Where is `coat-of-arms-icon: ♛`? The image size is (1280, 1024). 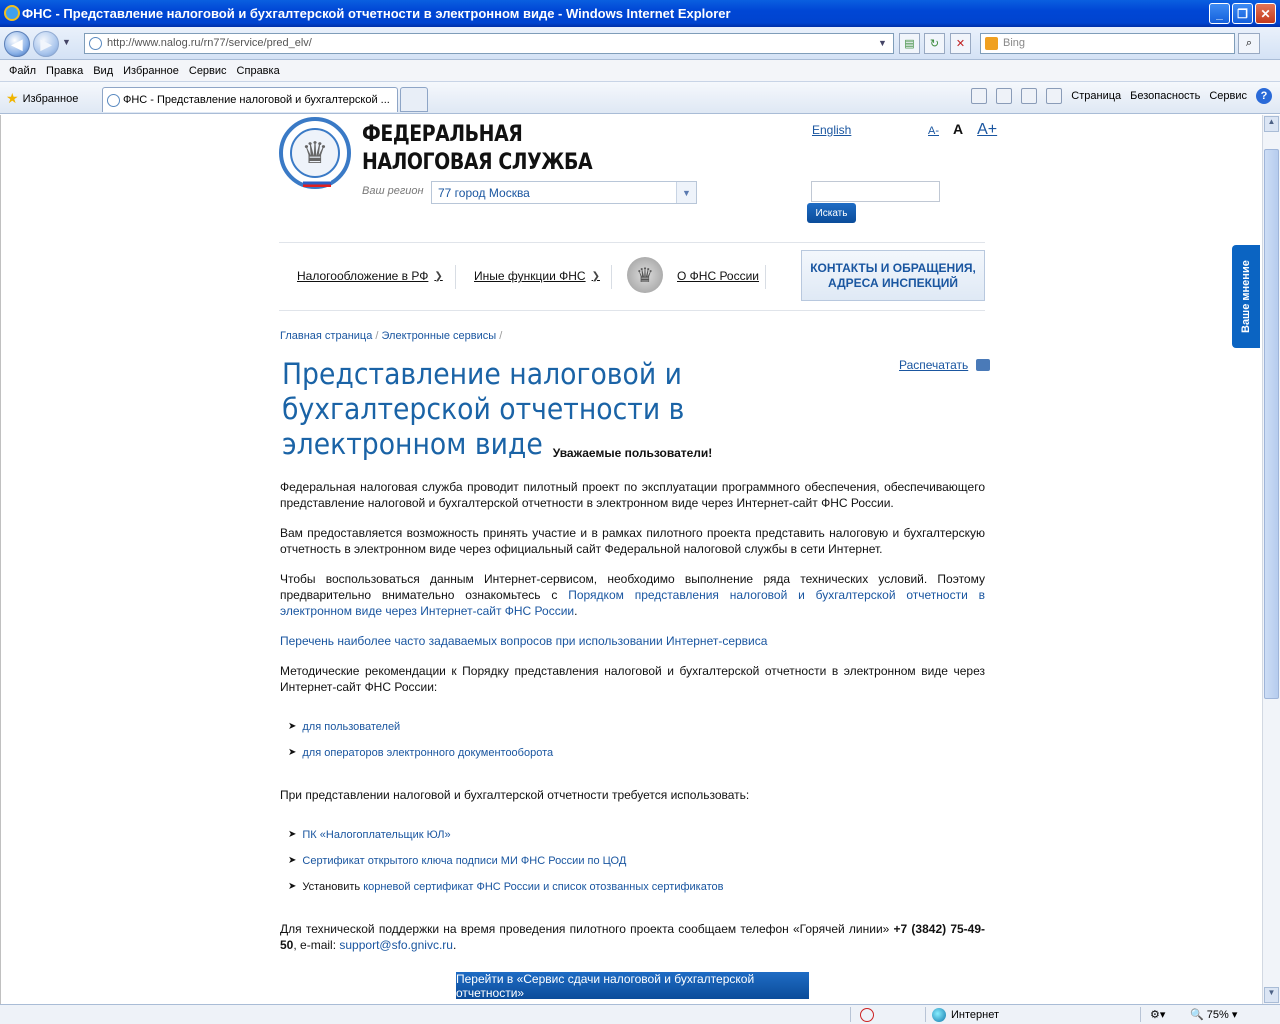
coat-of-arms-icon: ♛ is located at coordinates (645, 275).